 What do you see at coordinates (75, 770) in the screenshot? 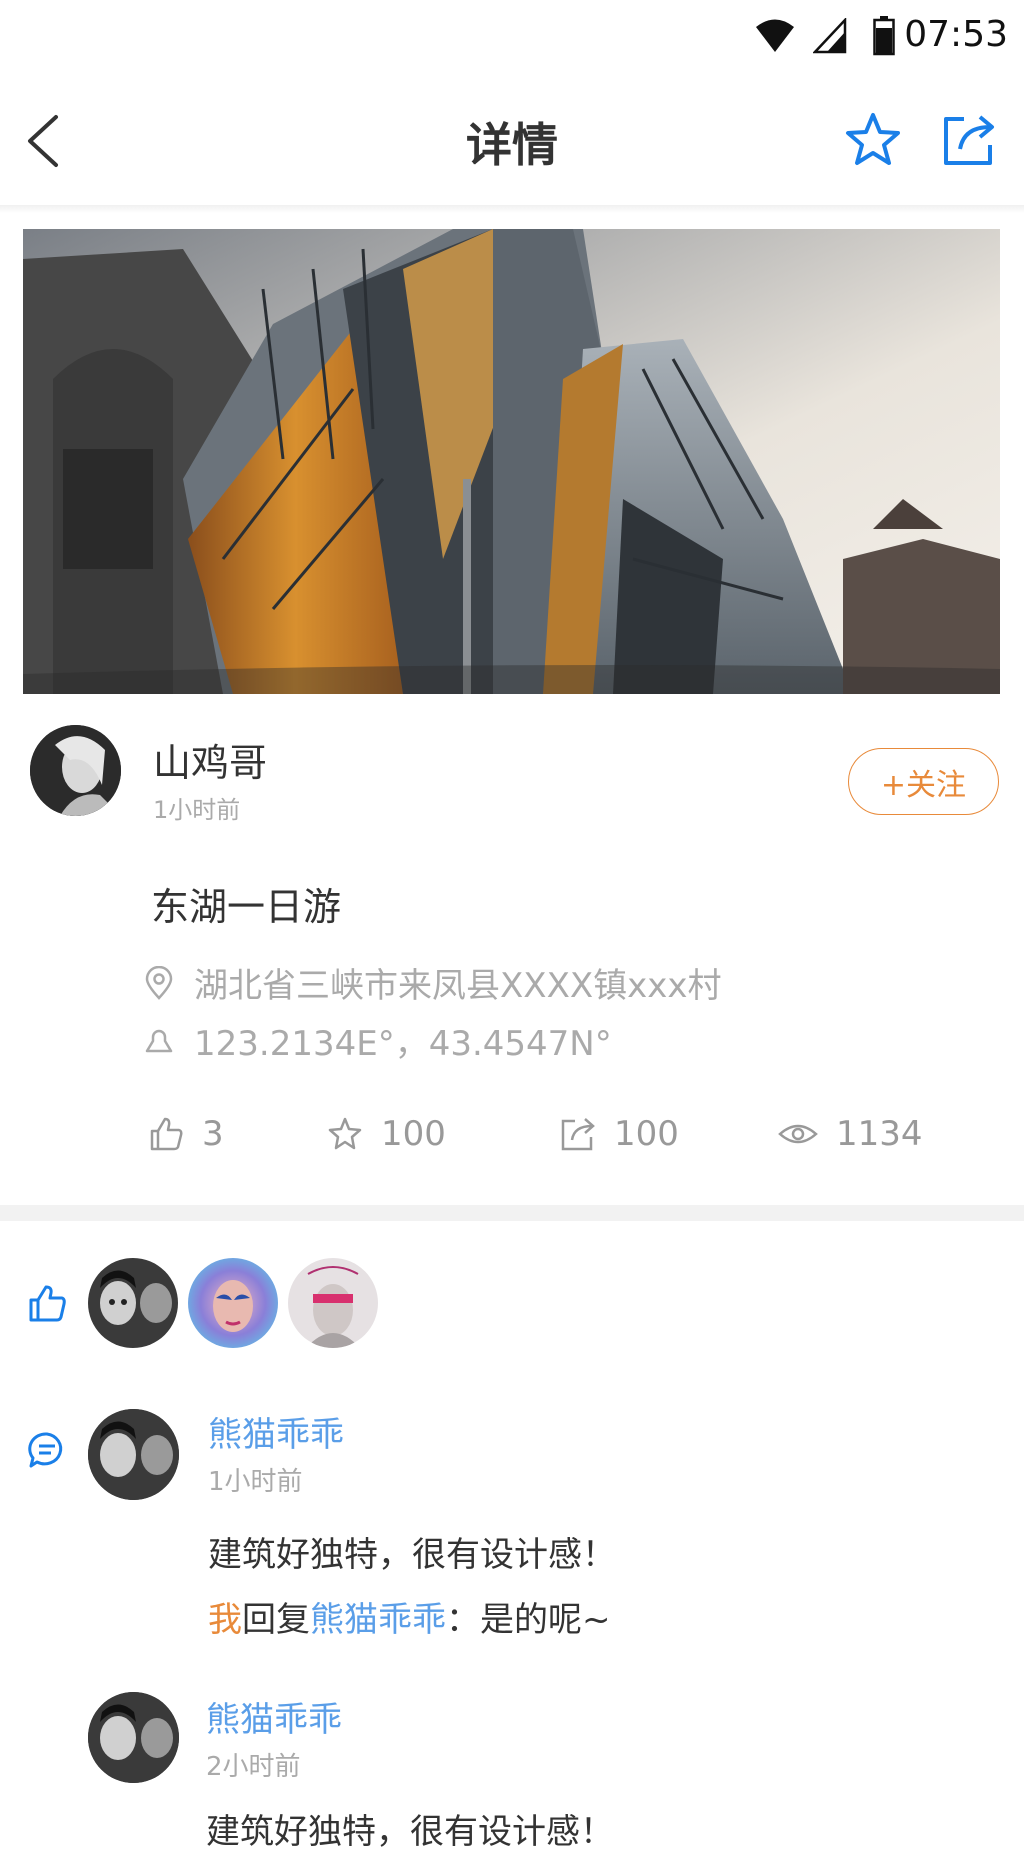
I see `author-avatar` at bounding box center [75, 770].